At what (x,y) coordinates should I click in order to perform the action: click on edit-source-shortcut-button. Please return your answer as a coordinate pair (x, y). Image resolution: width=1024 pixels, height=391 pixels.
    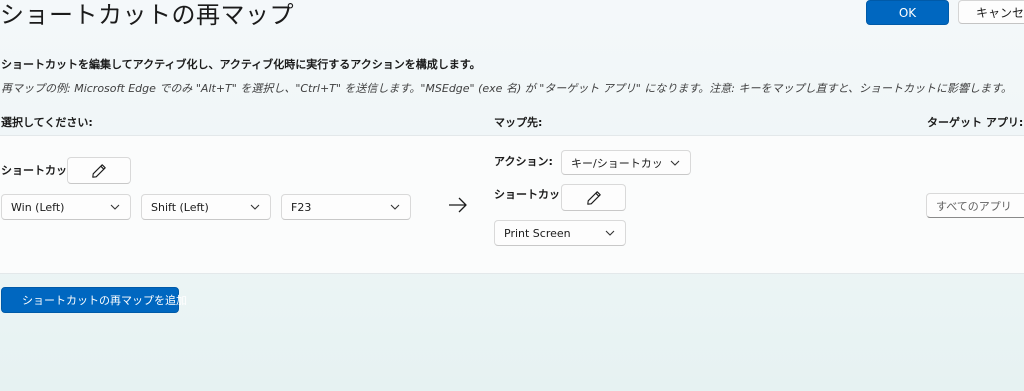
    Looking at the image, I should click on (99, 170).